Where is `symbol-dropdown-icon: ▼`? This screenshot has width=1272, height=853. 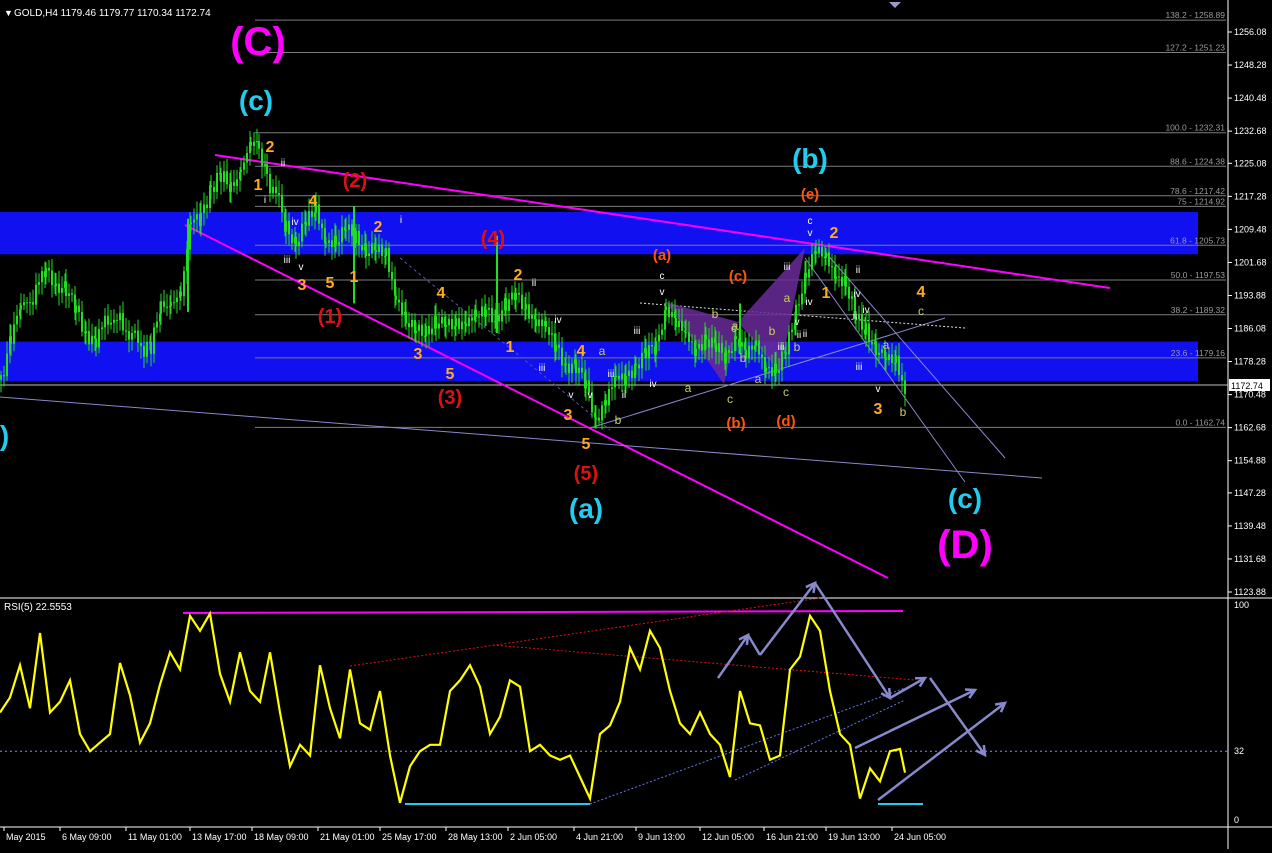 symbol-dropdown-icon: ▼ is located at coordinates (8, 13).